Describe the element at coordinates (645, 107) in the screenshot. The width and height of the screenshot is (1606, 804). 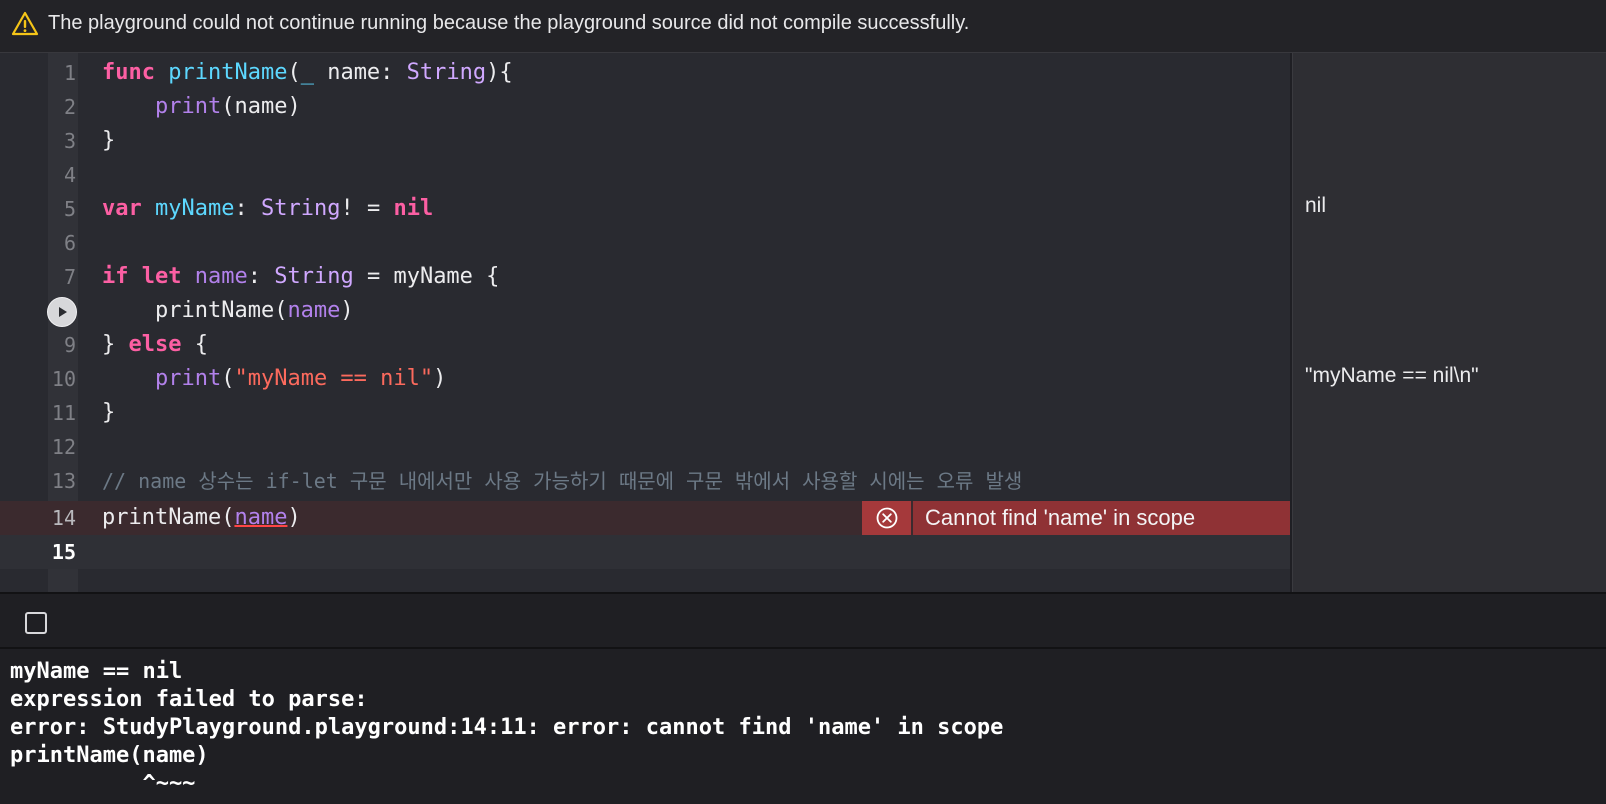
I see `code-line-2: 2 print(name)` at that location.